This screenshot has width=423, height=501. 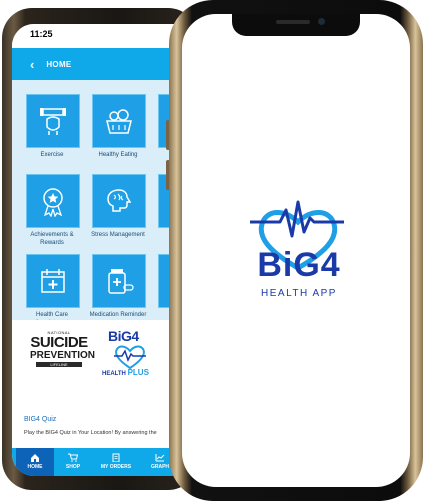 What do you see at coordinates (160, 458) in the screenshot?
I see `graph-icon` at bounding box center [160, 458].